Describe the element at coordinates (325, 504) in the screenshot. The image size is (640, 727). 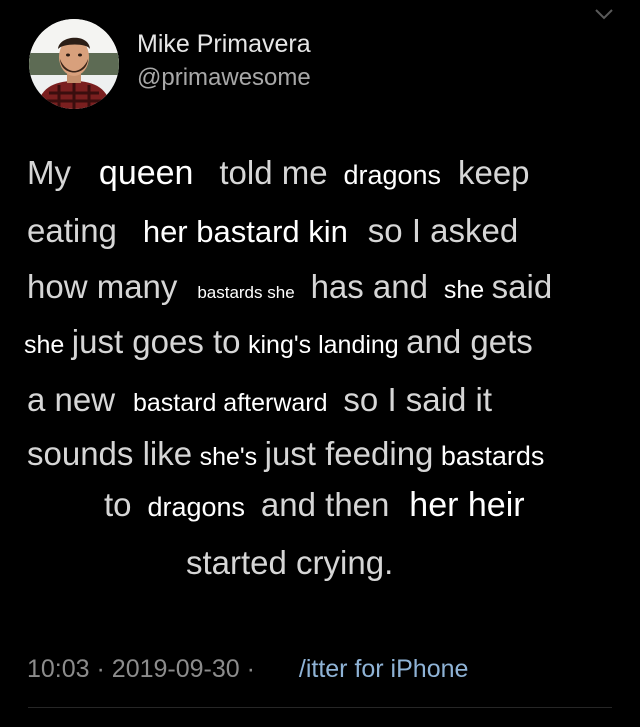
I see `tweet-text-segment: and then` at that location.